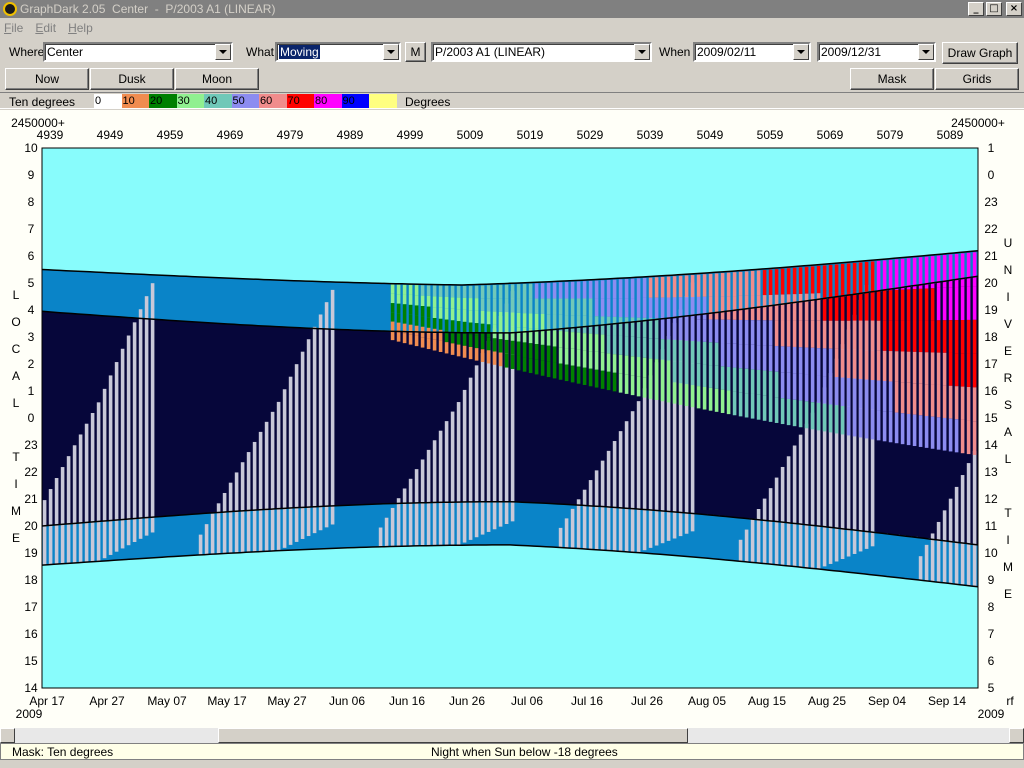 This screenshot has width=1024, height=768. What do you see at coordinates (892, 79) in the screenshot?
I see `mask-button: Mask` at bounding box center [892, 79].